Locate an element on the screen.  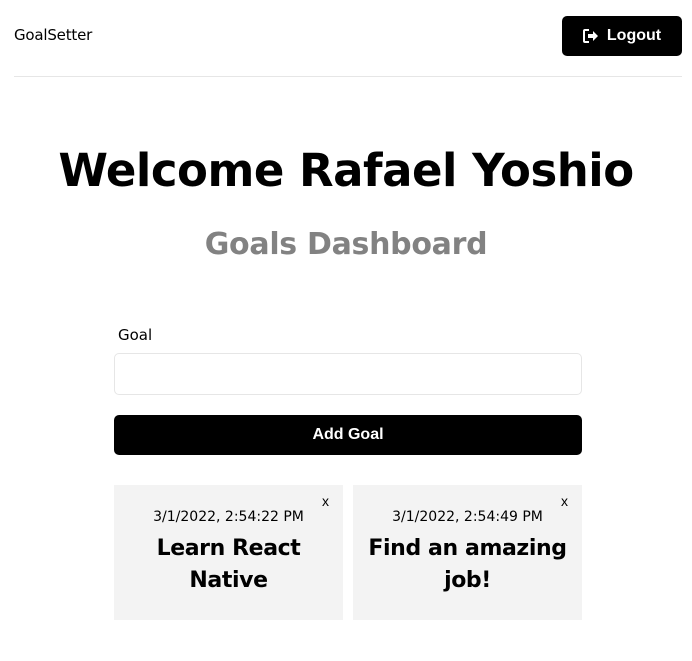
goal-text: Find an amazing job! is located at coordinates (467, 564).